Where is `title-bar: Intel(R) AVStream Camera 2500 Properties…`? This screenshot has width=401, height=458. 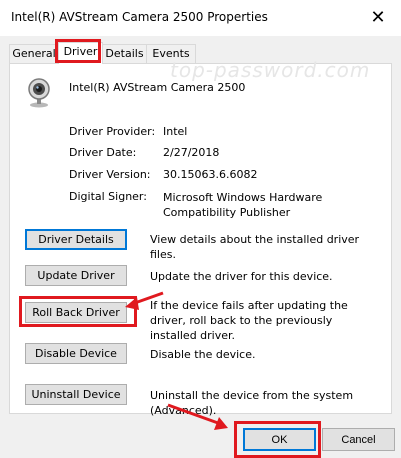 title-bar: Intel(R) AVStream Camera 2500 Properties… is located at coordinates (200, 18).